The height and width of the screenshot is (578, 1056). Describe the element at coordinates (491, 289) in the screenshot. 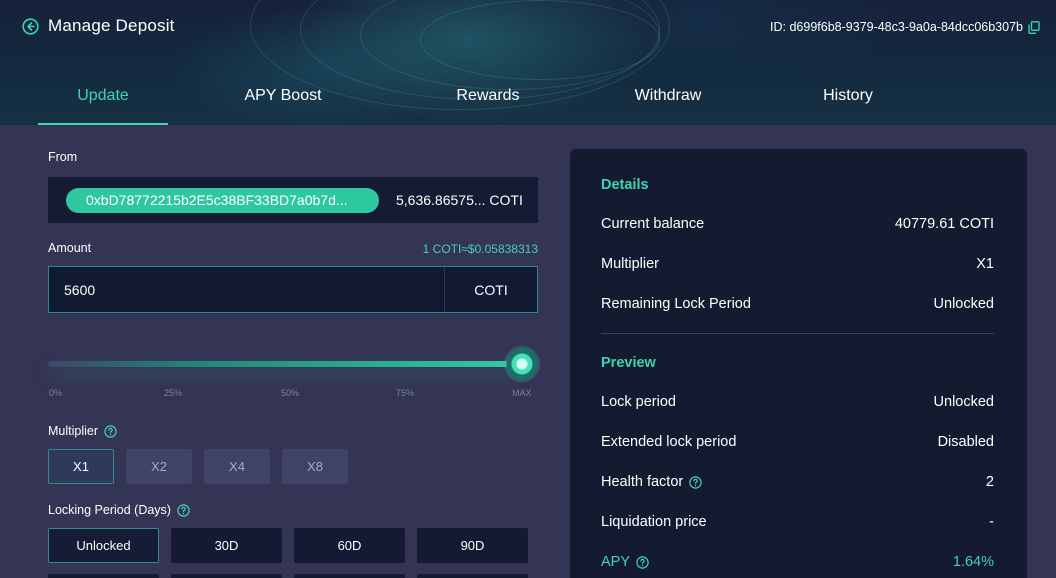

I see `amount-unit: COTI` at that location.